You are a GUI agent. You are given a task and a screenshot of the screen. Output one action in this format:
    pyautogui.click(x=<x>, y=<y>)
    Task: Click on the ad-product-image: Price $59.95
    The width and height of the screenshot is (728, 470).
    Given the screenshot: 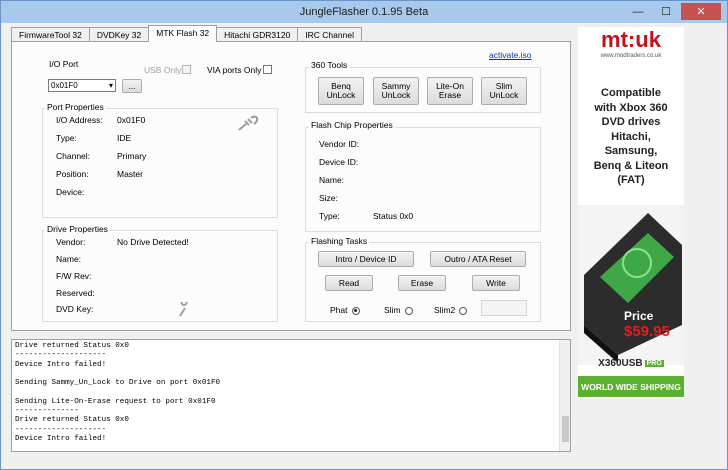 What is the action you would take?
    pyautogui.click(x=631, y=285)
    